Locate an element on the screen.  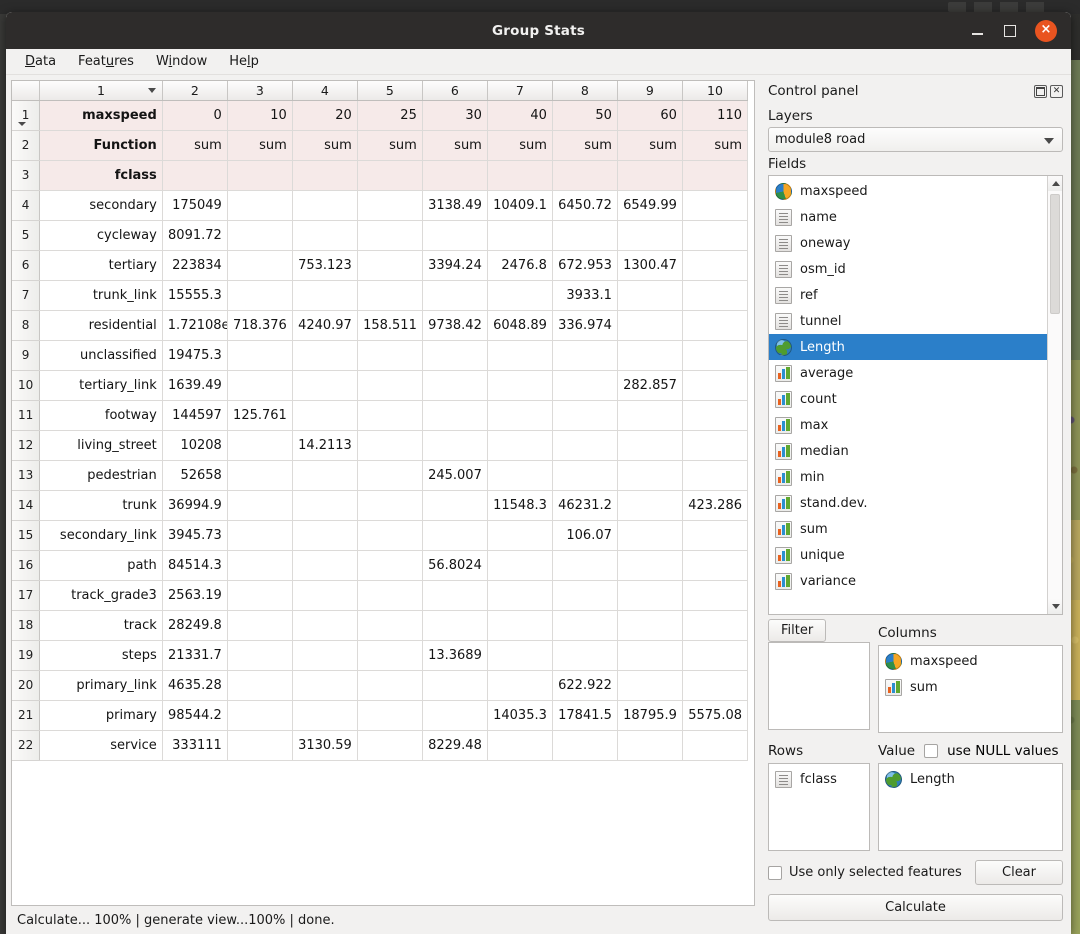
table-cell: 3138.49 is located at coordinates (455, 205).